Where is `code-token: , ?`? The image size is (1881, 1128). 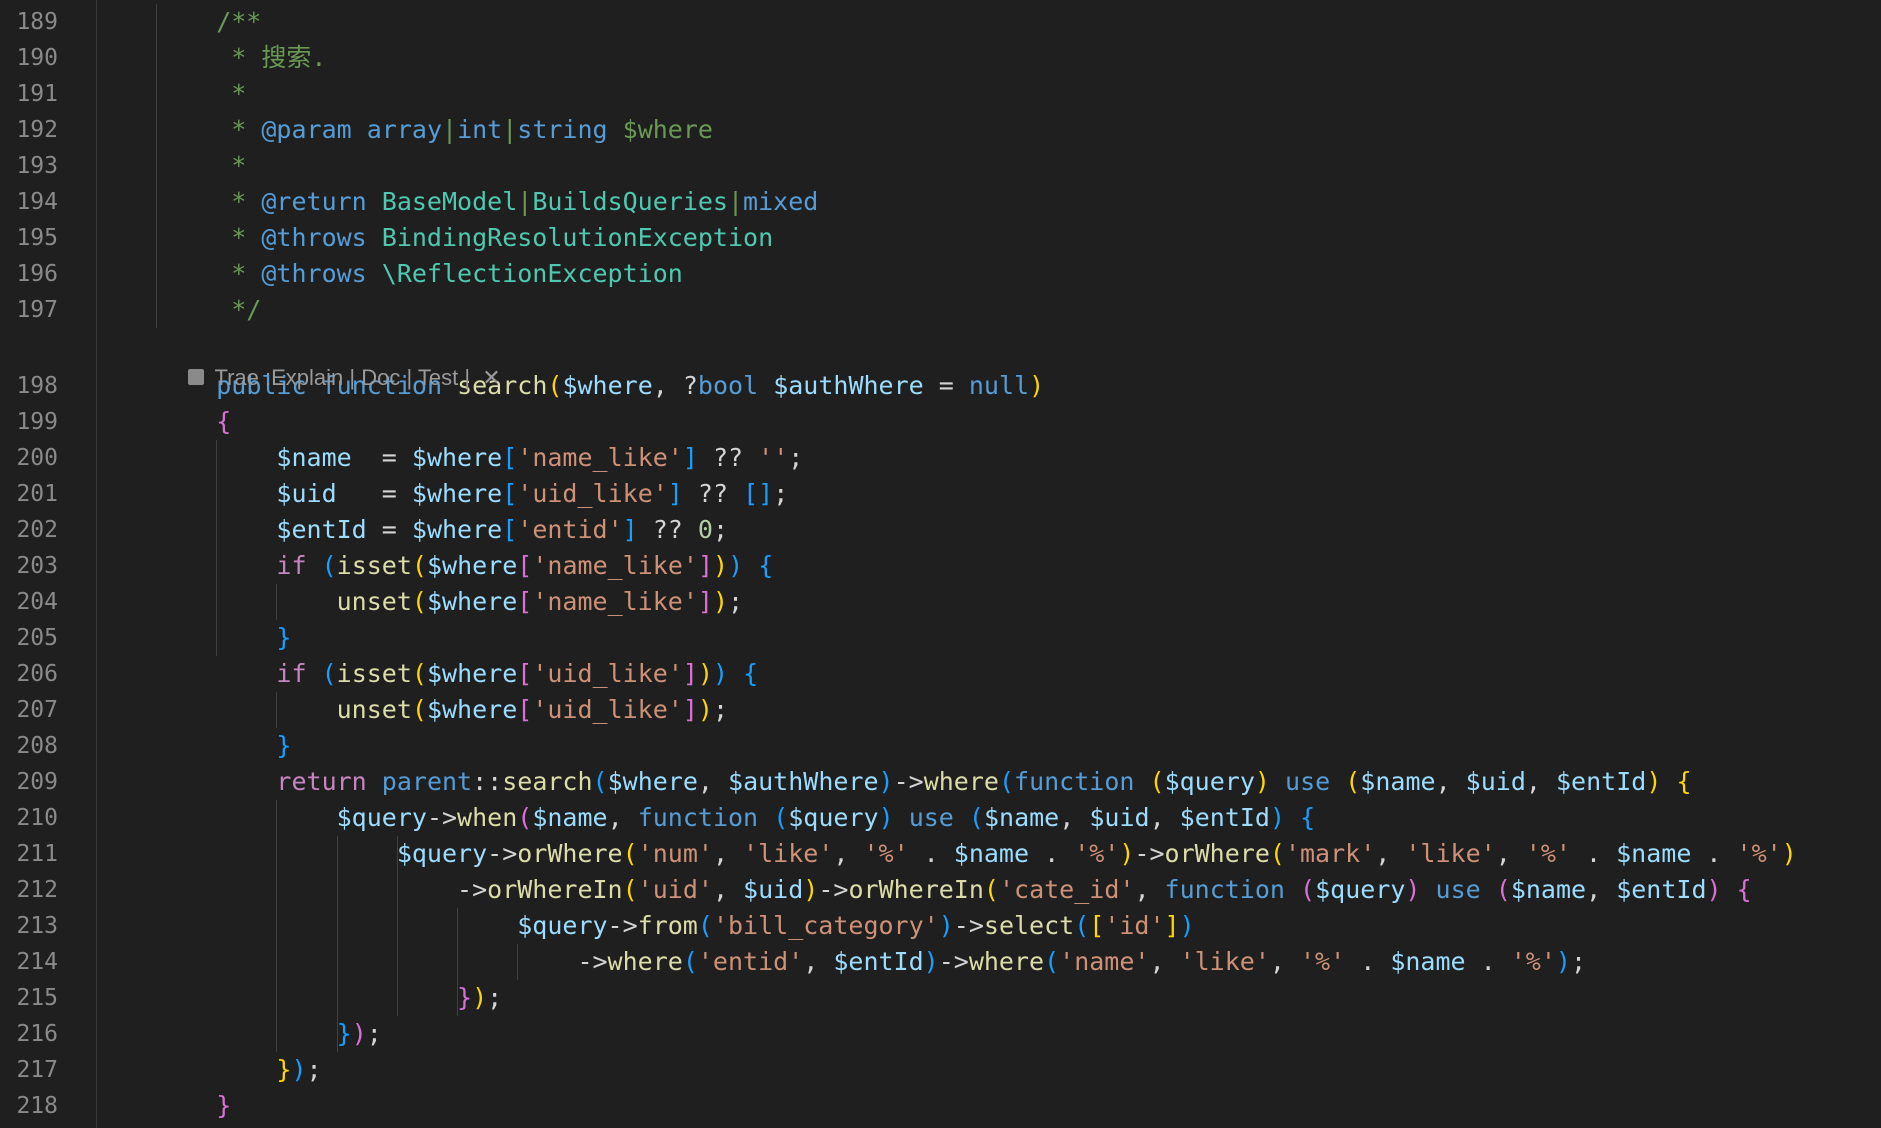 code-token: , ? is located at coordinates (675, 385).